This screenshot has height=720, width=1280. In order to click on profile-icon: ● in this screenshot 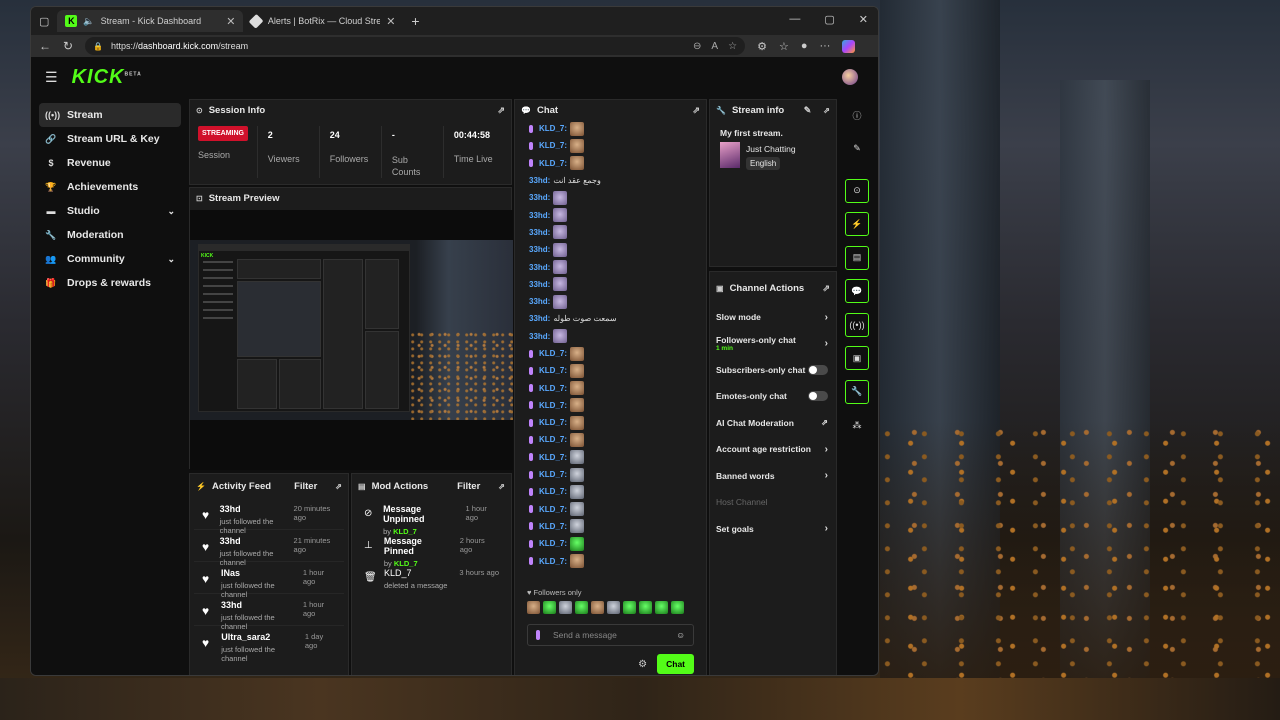, I will do `click(804, 46)`.